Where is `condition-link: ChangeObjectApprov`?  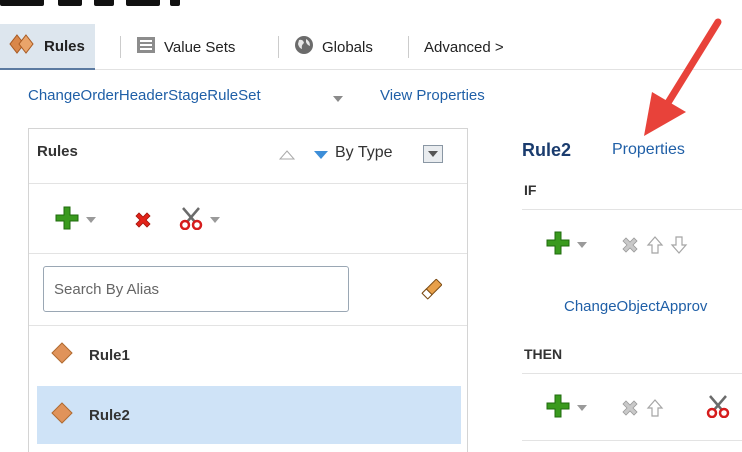
condition-link: ChangeObjectApprov is located at coordinates (635, 306).